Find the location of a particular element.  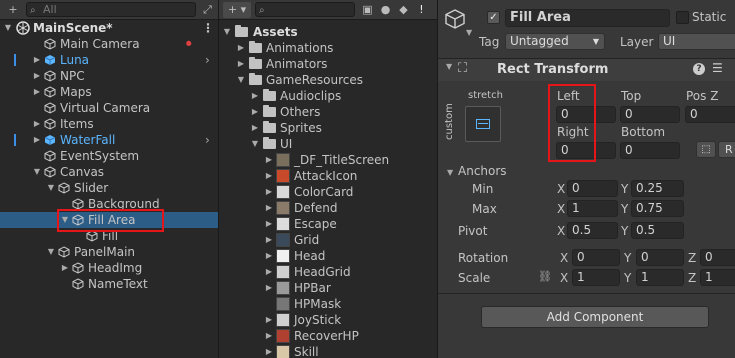

pivot-x-field: 0.5 is located at coordinates (592, 230).